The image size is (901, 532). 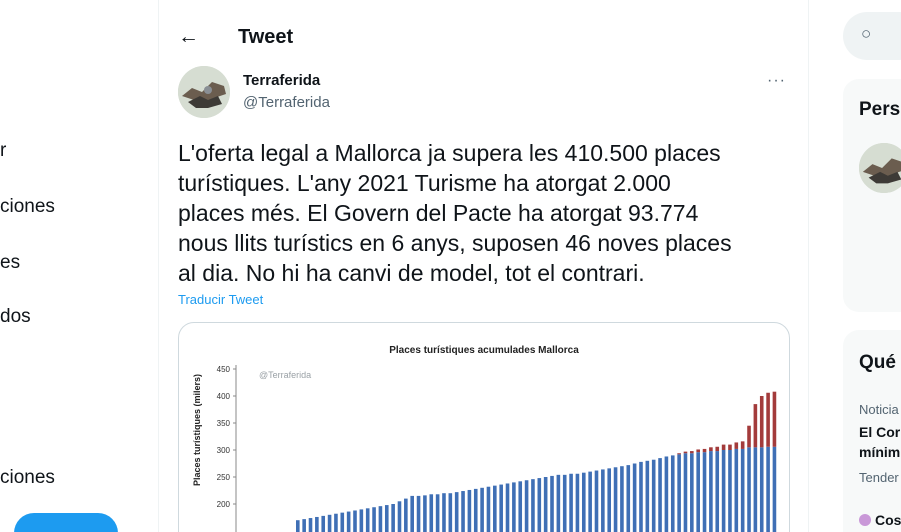 What do you see at coordinates (15, 317) in the screenshot?
I see `nav-item-guardados: dos` at bounding box center [15, 317].